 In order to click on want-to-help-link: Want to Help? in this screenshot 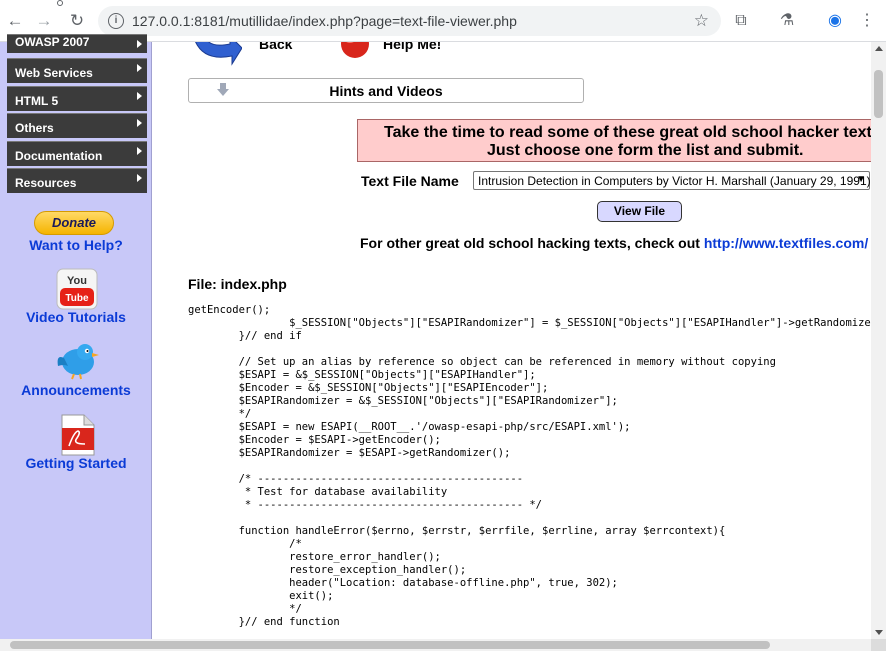, I will do `click(76, 245)`.